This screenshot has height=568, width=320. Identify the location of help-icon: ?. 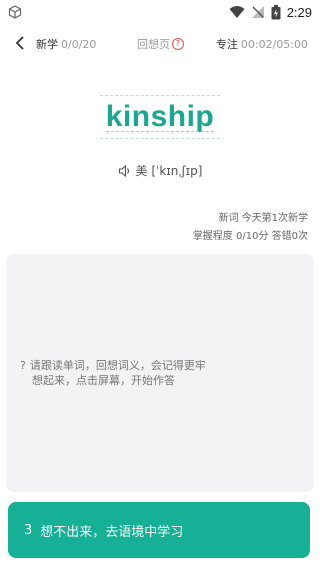
(178, 44).